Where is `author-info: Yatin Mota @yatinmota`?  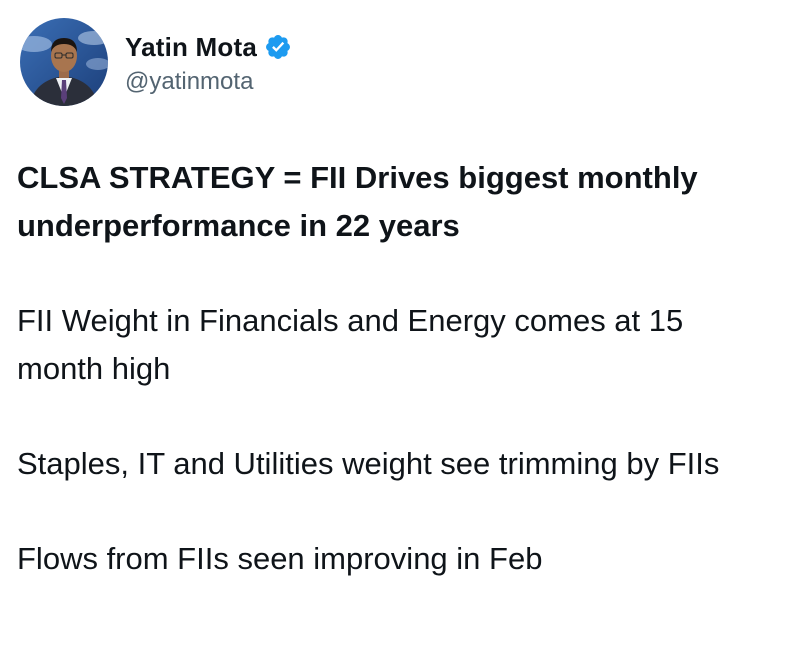
author-info: Yatin Mota @yatinmota is located at coordinates (208, 62).